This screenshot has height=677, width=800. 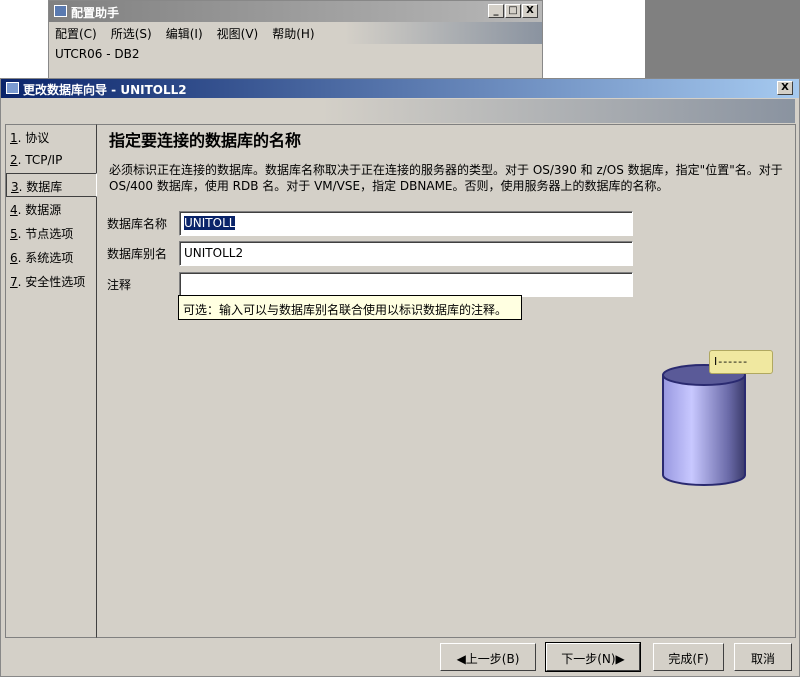 I want to click on db-alias-label: 数据库别名, so click(x=137, y=254).